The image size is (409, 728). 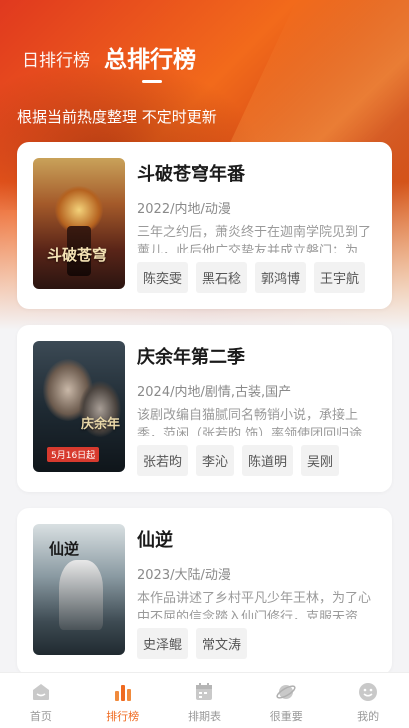 I want to click on calendar-icon, so click(x=204, y=691).